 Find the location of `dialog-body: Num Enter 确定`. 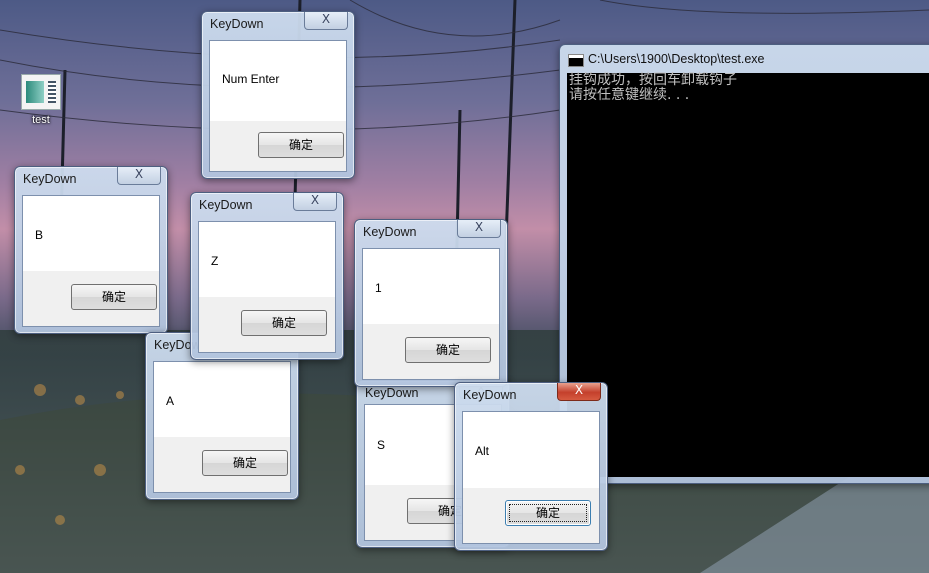

dialog-body: Num Enter 确定 is located at coordinates (278, 106).